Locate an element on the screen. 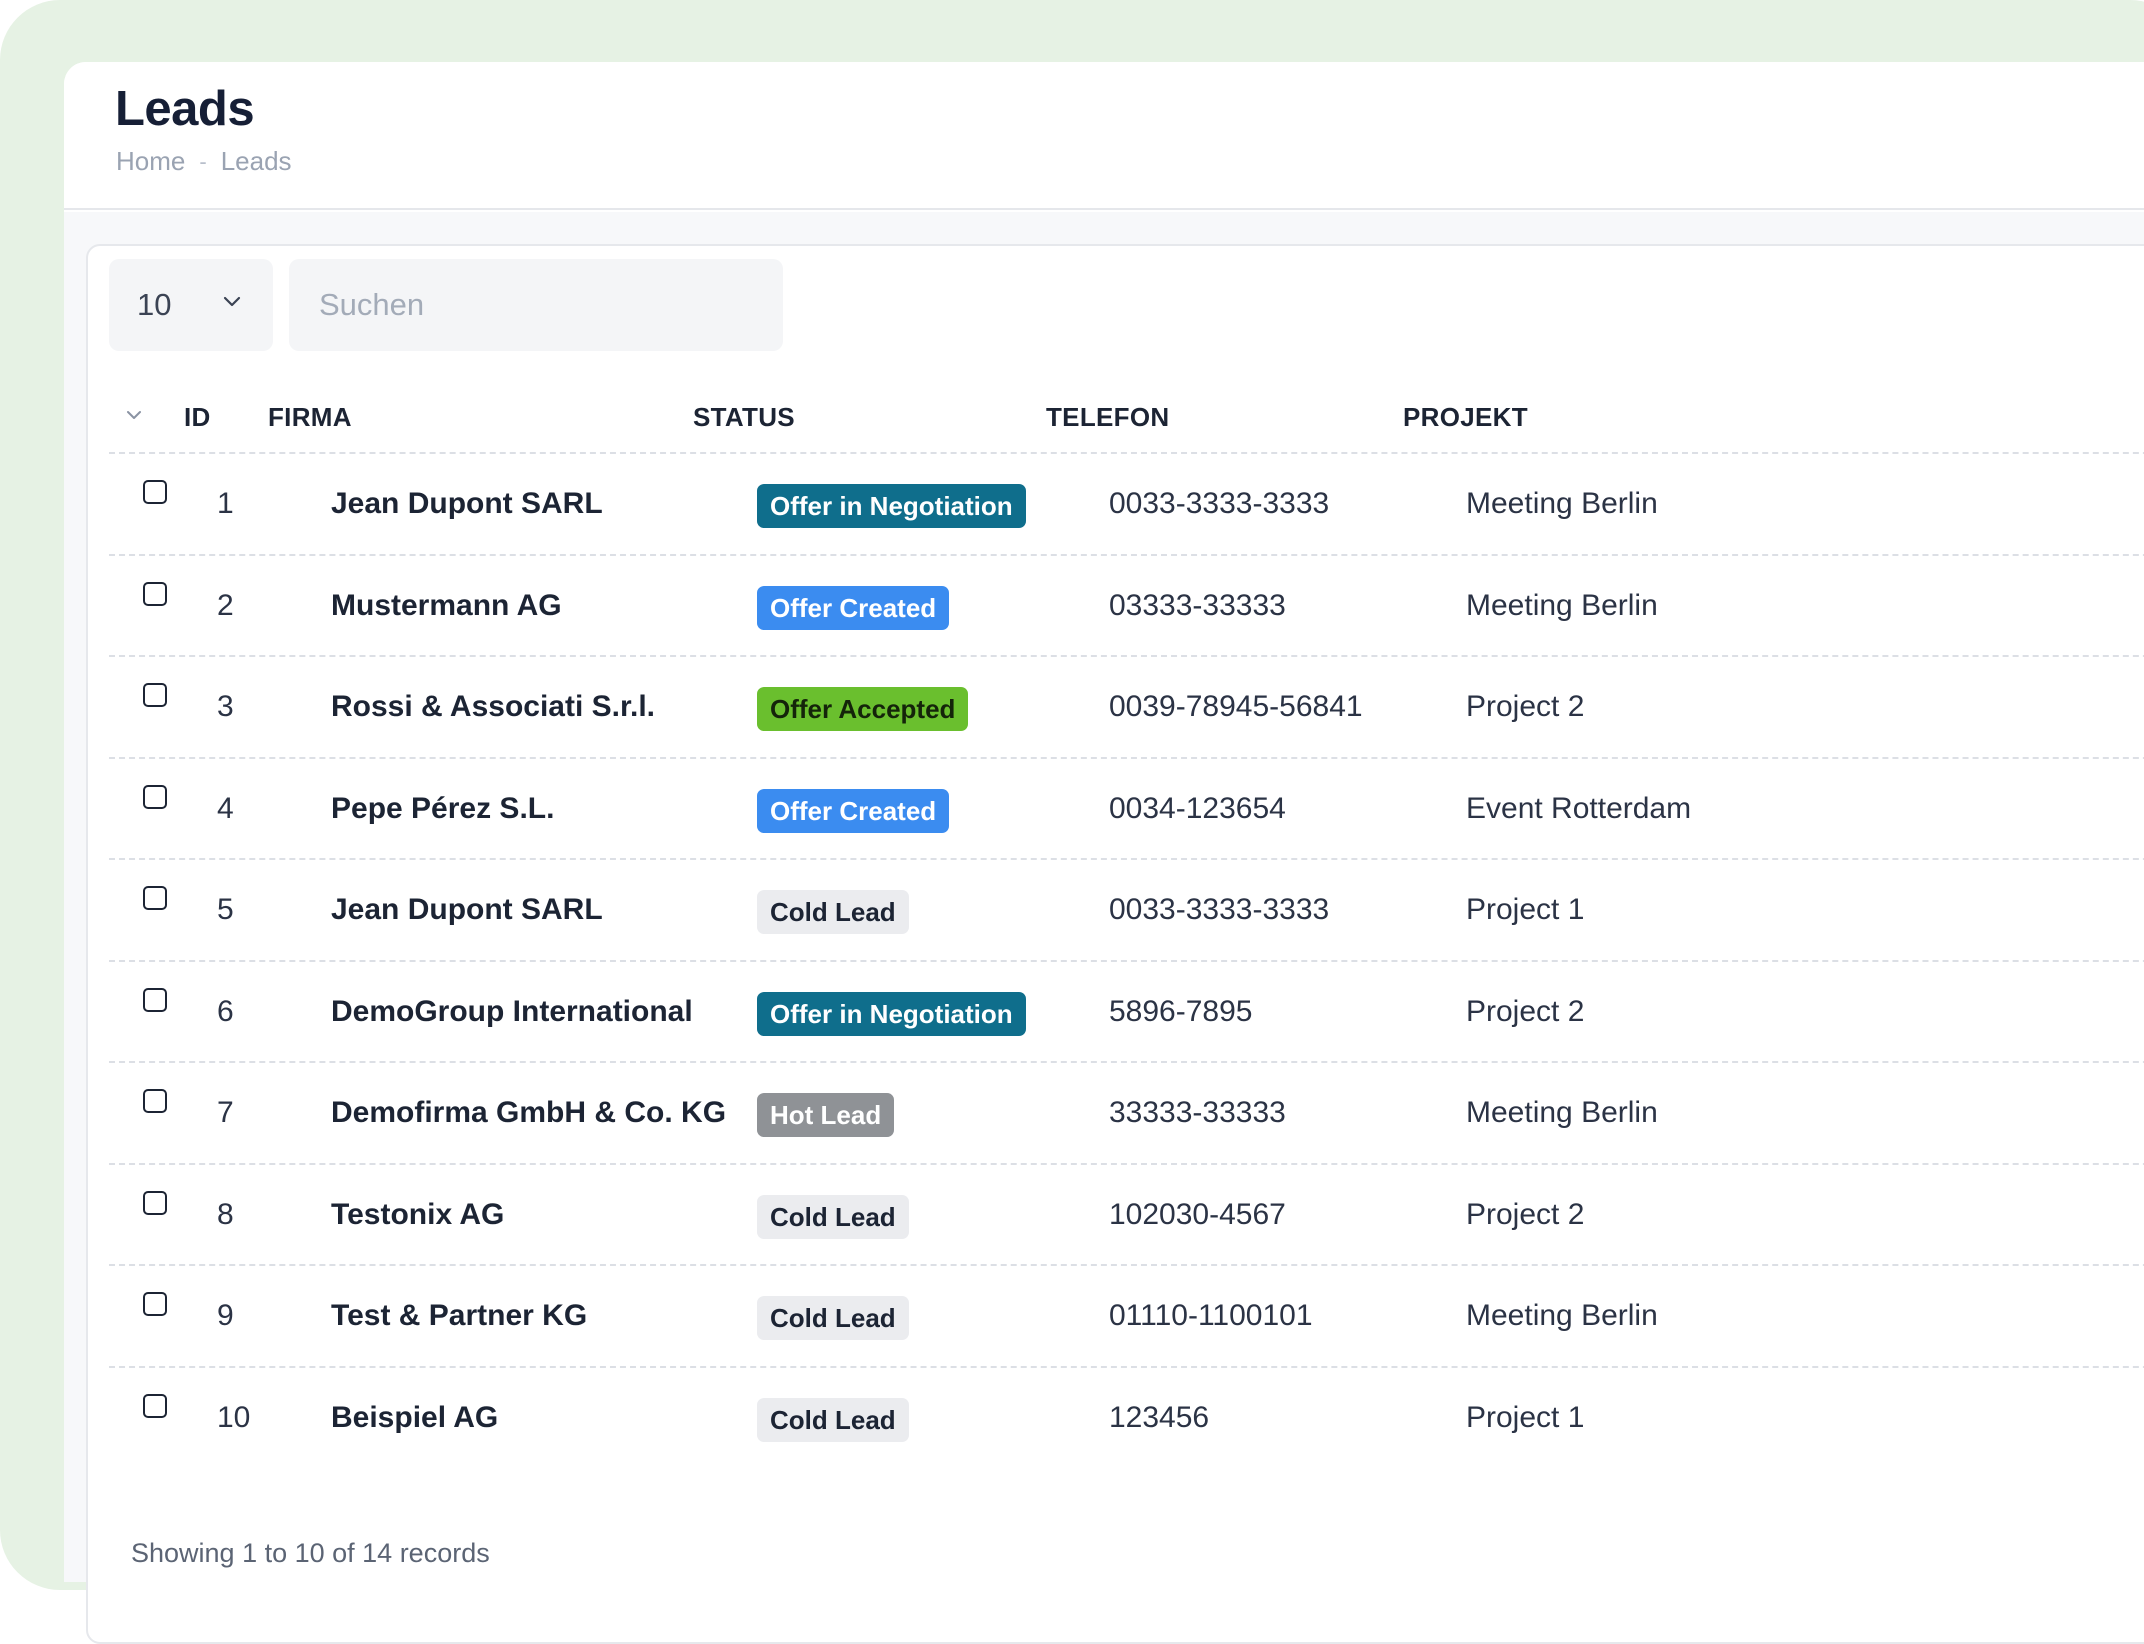 The image size is (2144, 1644). cell-telefon: 03333-33333 is located at coordinates (1197, 605).